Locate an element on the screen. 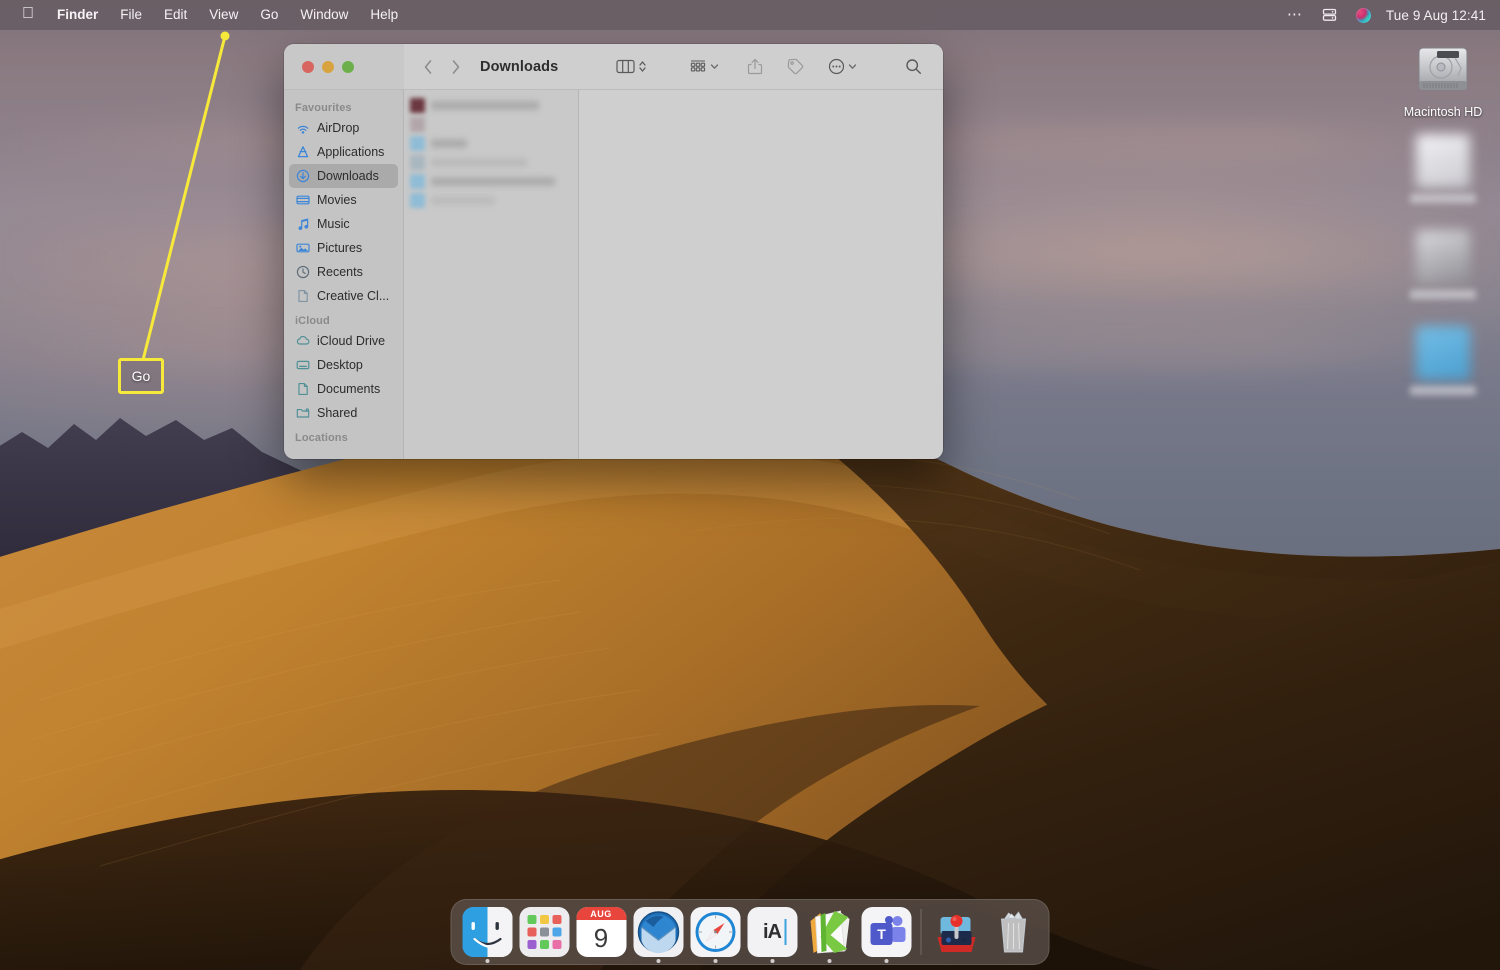 The image size is (1500, 970). group-by-button is located at coordinates (704, 66).